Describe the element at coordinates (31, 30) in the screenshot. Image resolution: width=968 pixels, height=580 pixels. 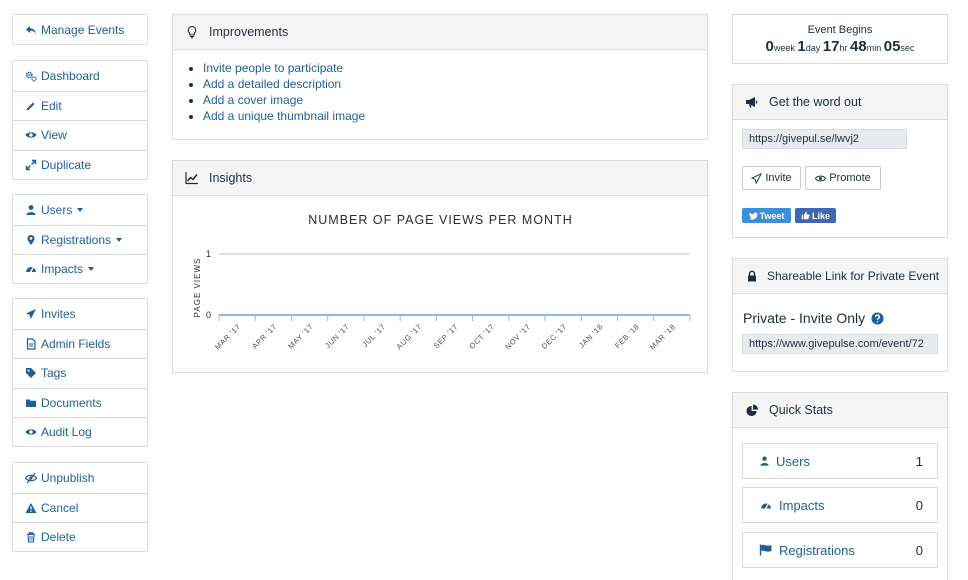
I see `reply-arrow-icon` at that location.